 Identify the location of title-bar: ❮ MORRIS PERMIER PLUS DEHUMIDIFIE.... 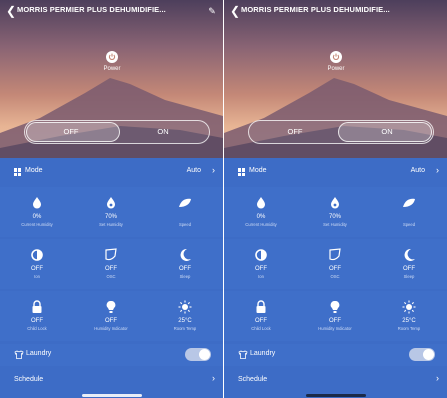
(335, 11).